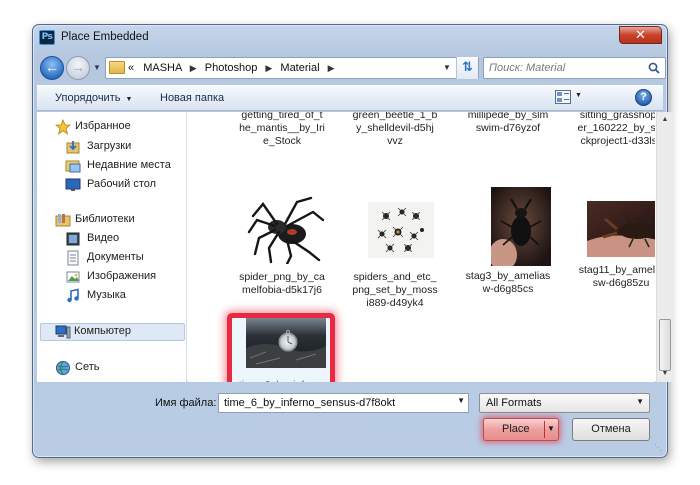  What do you see at coordinates (73, 277) in the screenshot?
I see `pictures-icon` at bounding box center [73, 277].